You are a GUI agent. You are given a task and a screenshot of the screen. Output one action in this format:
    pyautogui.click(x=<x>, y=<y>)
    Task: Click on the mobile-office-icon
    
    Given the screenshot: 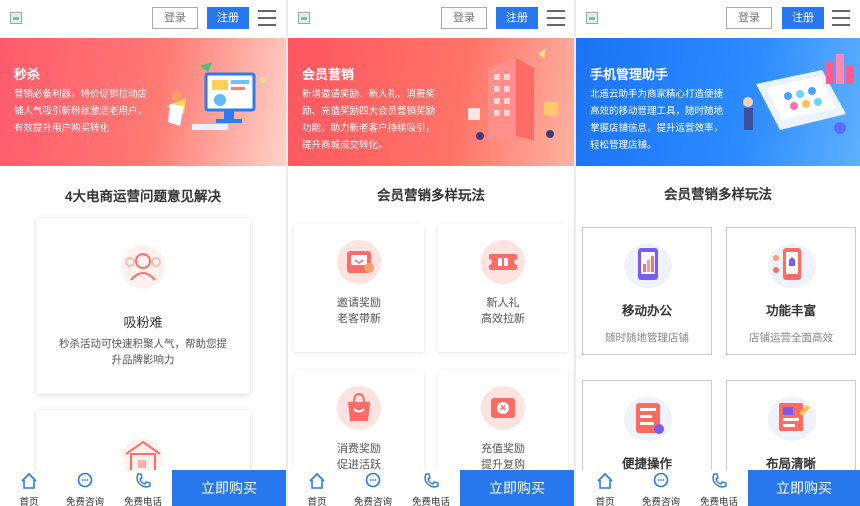 What is the action you would take?
    pyautogui.click(x=648, y=266)
    